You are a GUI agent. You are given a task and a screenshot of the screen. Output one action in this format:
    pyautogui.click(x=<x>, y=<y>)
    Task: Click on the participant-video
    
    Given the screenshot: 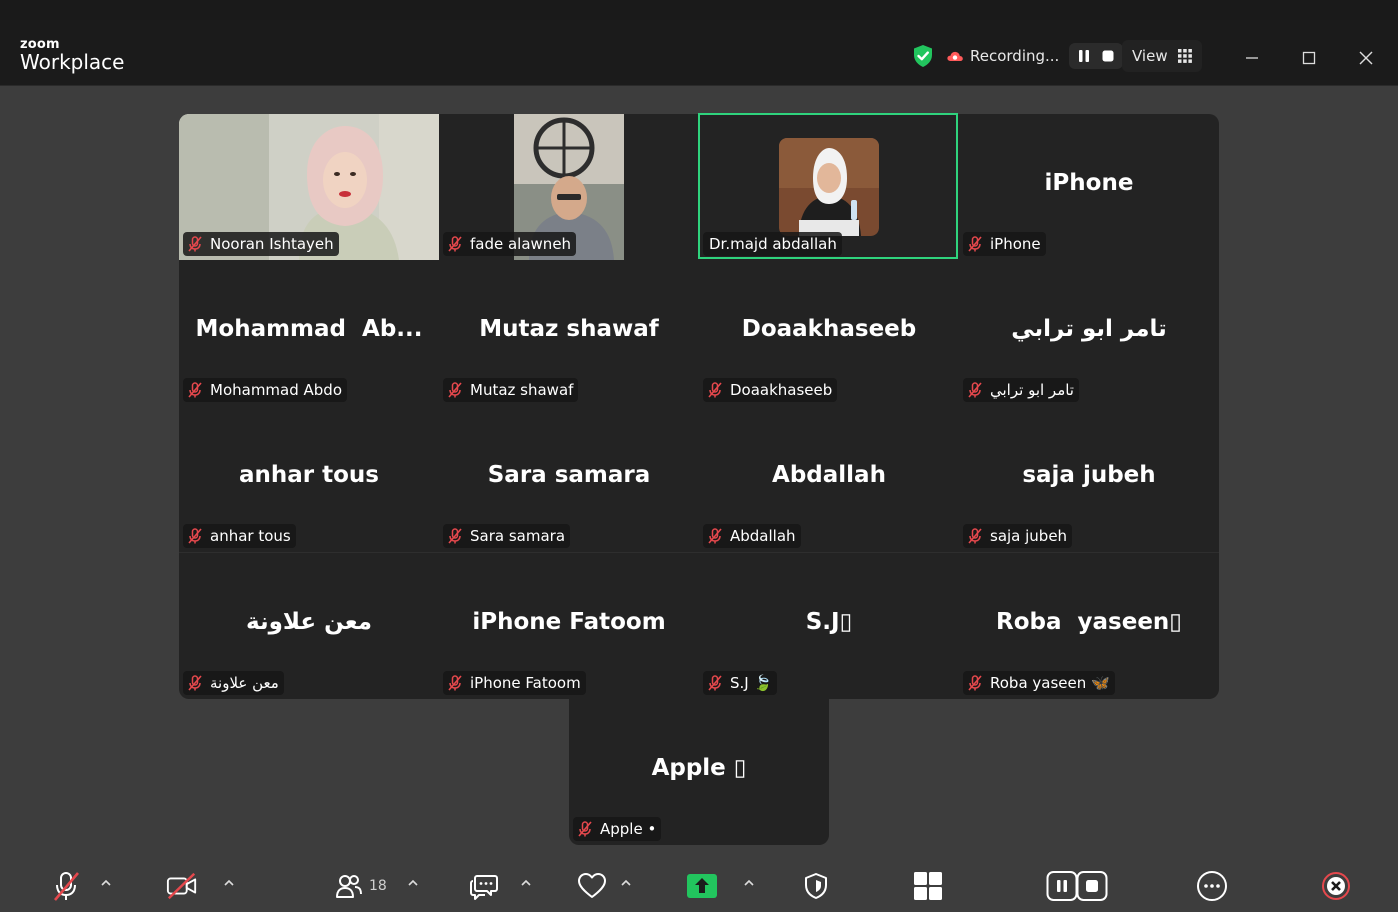 What is the action you would take?
    pyautogui.click(x=829, y=187)
    